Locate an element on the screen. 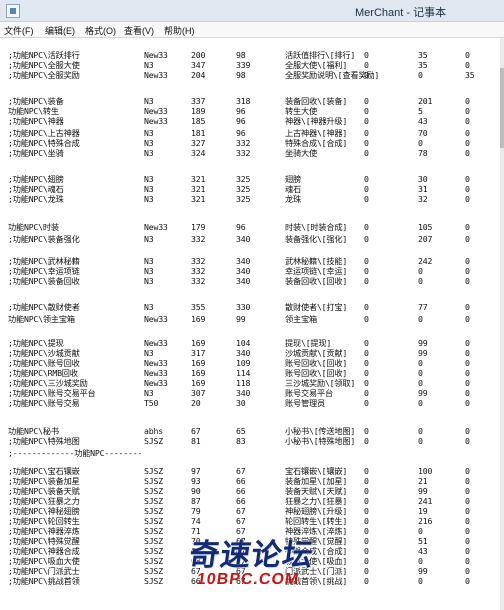 This screenshot has height=610, width=504. x-coordinate: 204 is located at coordinates (198, 75).